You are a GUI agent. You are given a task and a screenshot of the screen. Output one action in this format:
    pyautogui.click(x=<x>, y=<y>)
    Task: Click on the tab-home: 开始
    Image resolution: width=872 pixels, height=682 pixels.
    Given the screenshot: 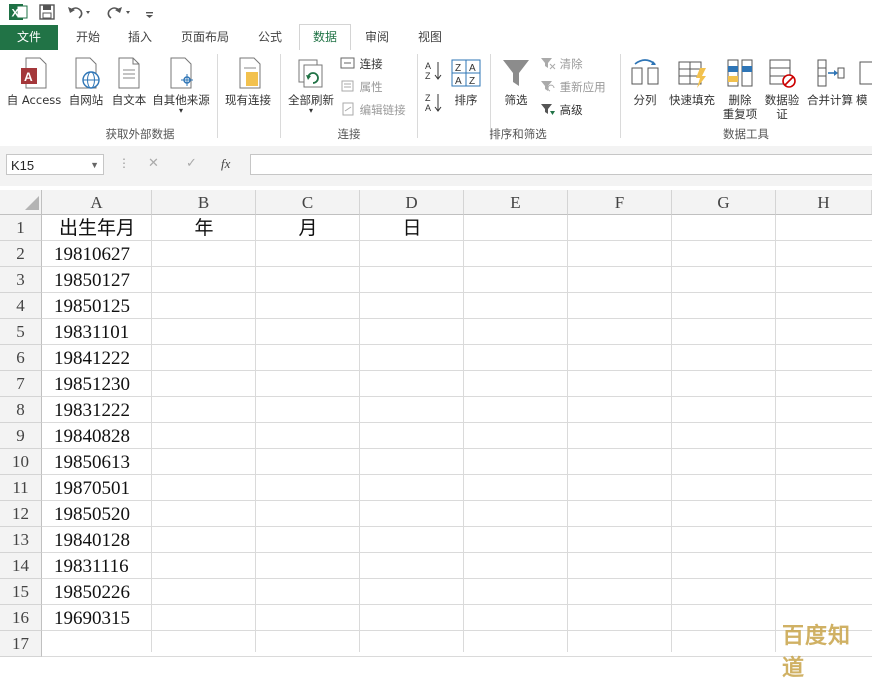 What is the action you would take?
    pyautogui.click(x=88, y=37)
    